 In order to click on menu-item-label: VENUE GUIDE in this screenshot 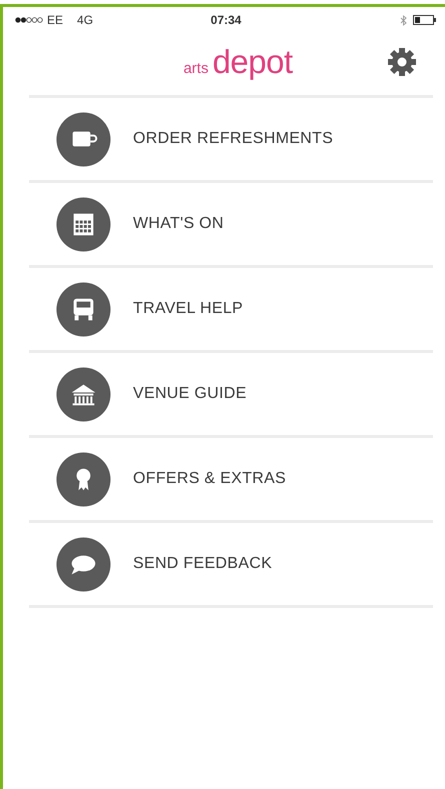, I will do `click(190, 394)`.